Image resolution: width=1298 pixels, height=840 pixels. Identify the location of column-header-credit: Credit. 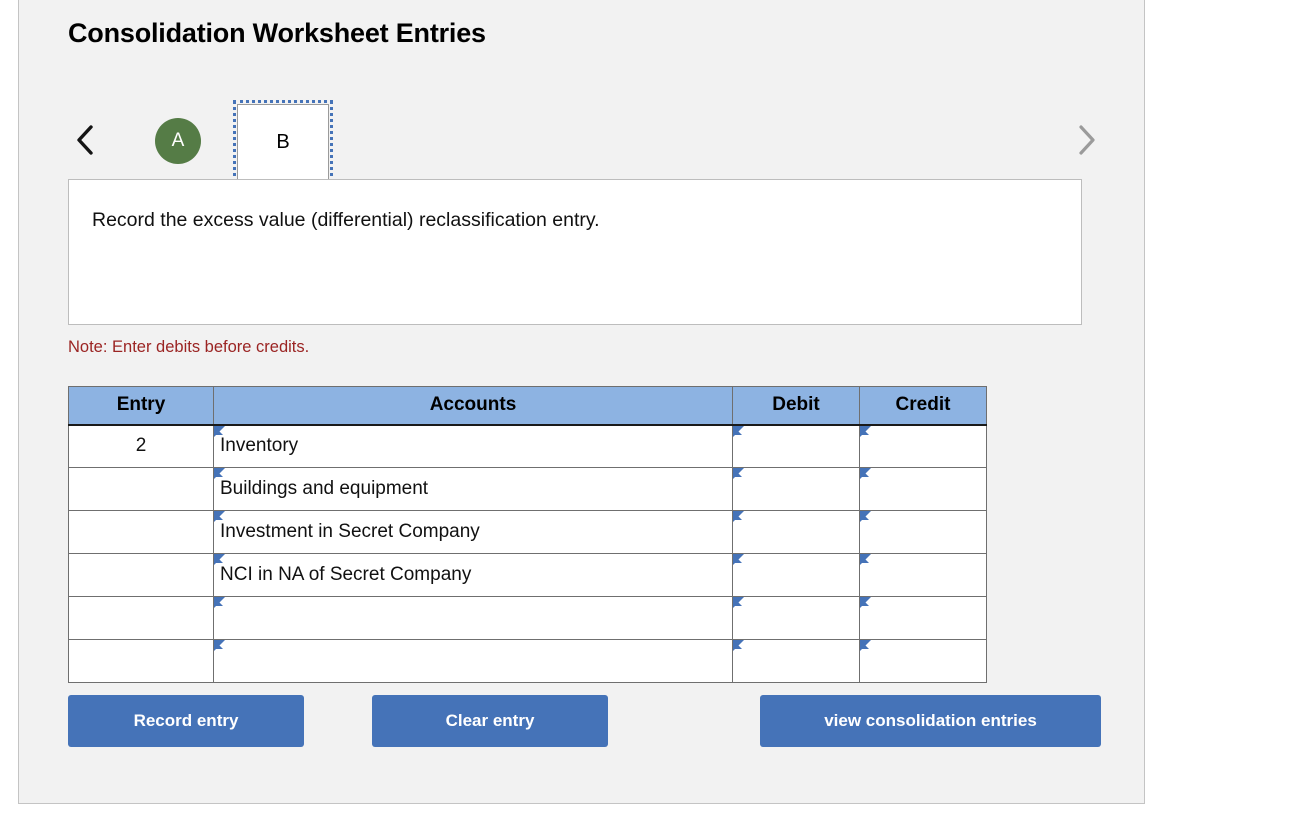
(923, 406).